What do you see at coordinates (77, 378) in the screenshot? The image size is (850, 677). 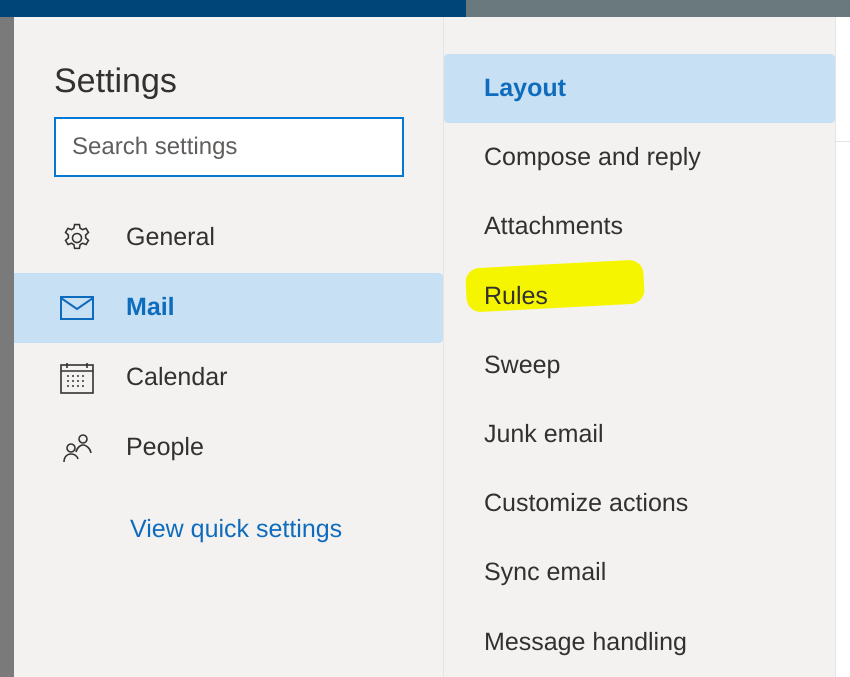 I see `calendar-icon` at bounding box center [77, 378].